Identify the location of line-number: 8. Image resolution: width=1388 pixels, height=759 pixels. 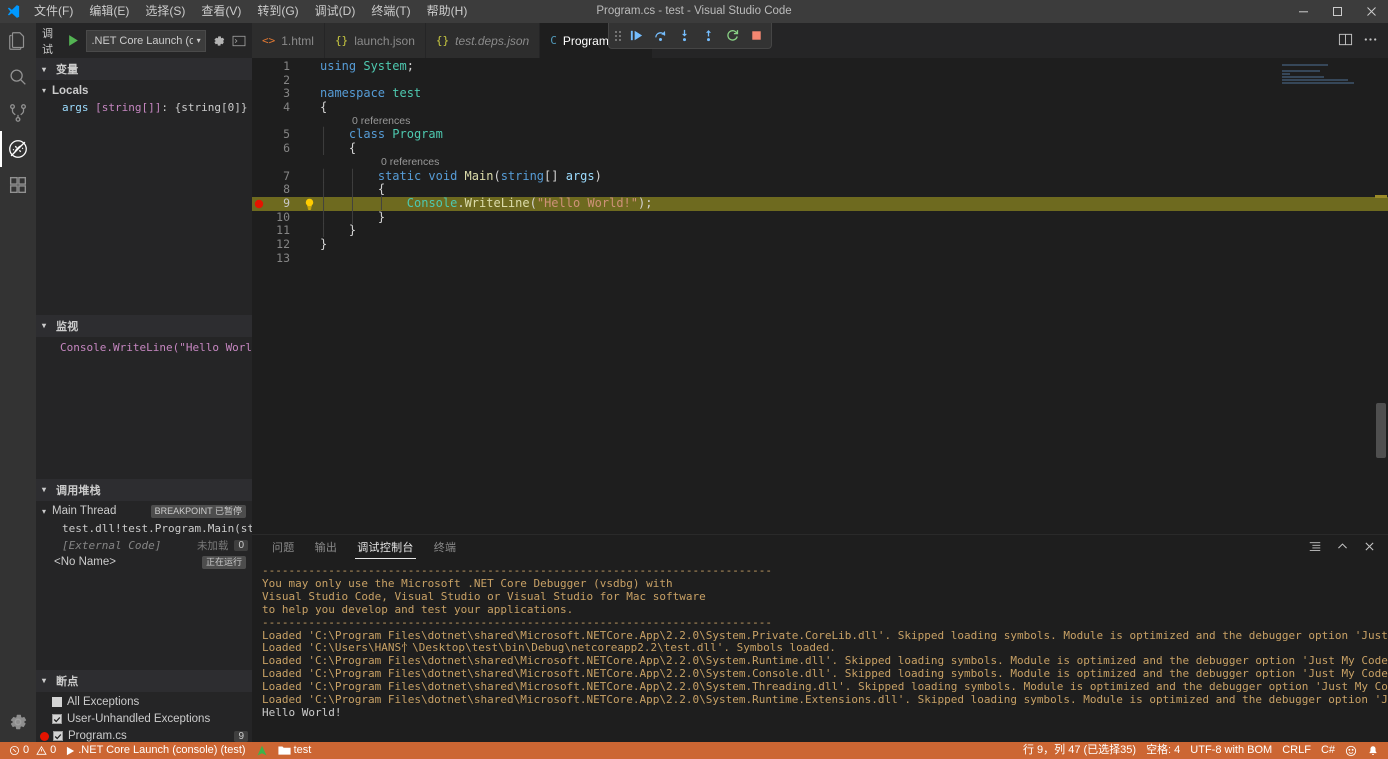
(286, 189).